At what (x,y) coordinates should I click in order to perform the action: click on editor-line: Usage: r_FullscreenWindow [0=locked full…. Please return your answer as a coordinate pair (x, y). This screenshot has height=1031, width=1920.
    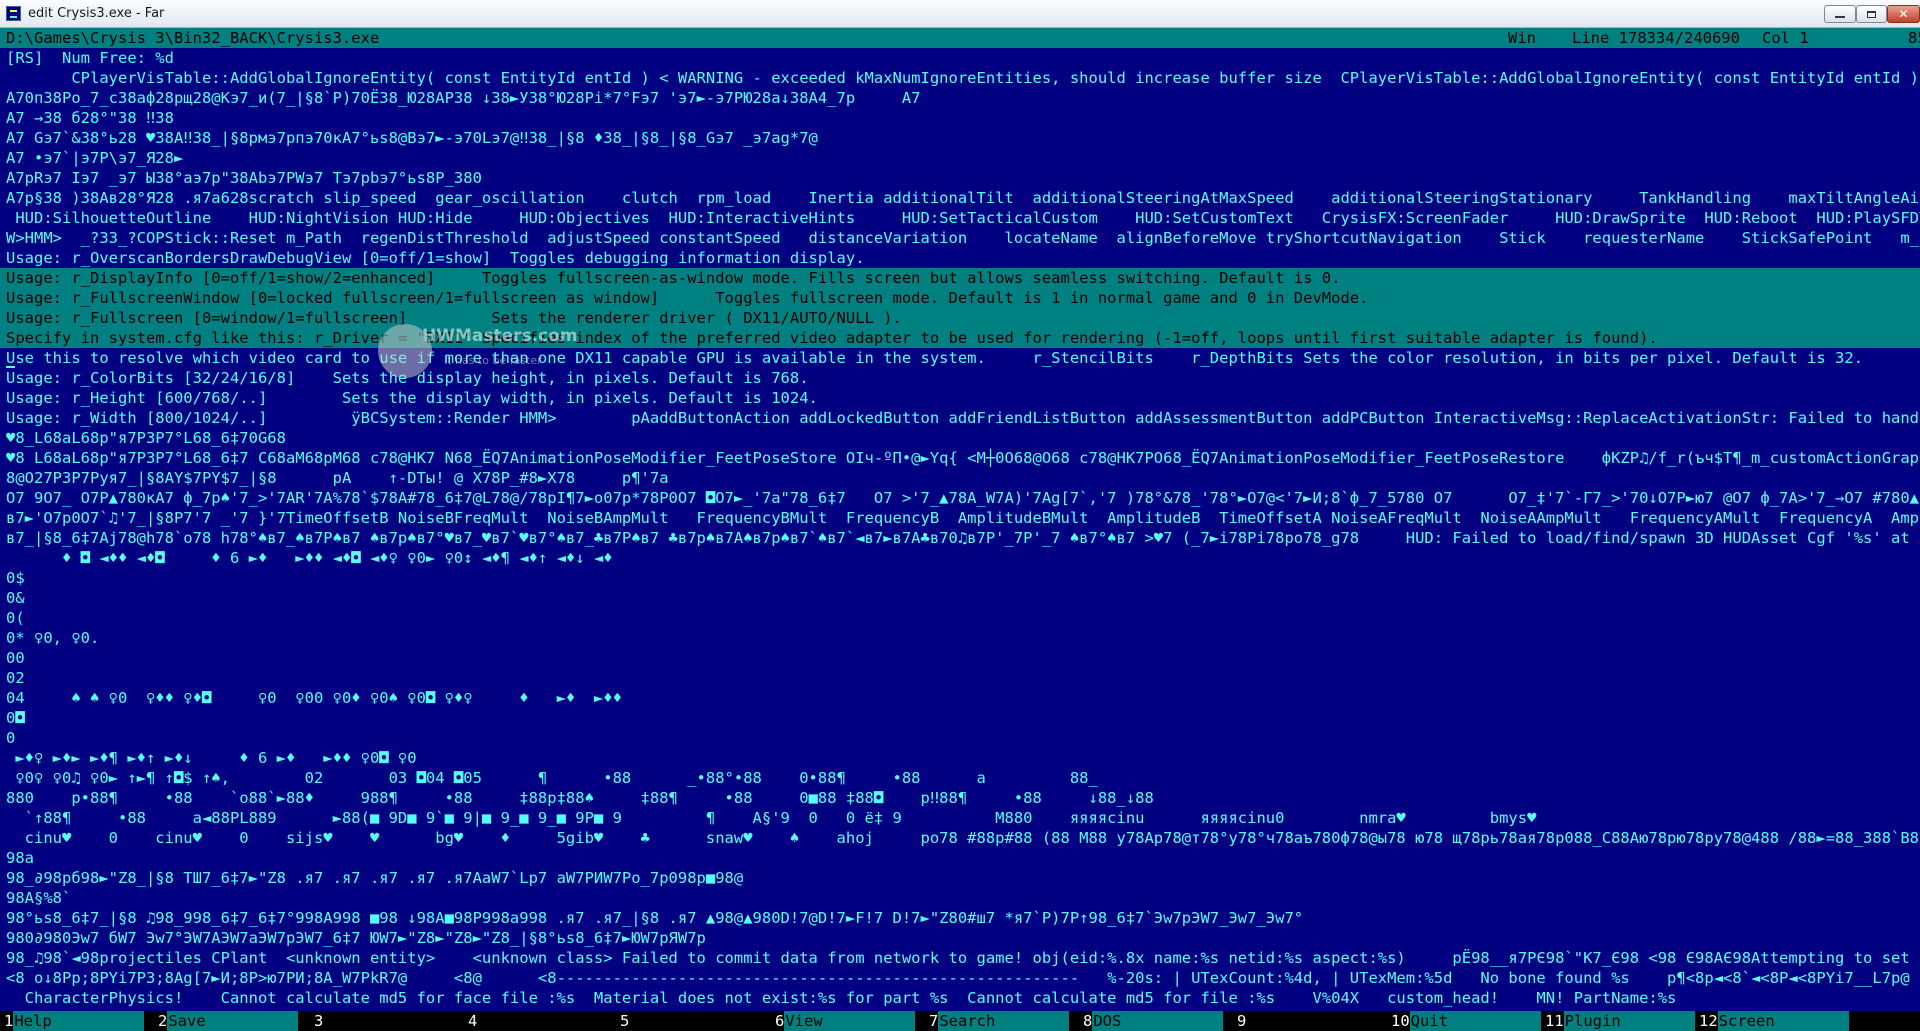
    Looking at the image, I should click on (960, 298).